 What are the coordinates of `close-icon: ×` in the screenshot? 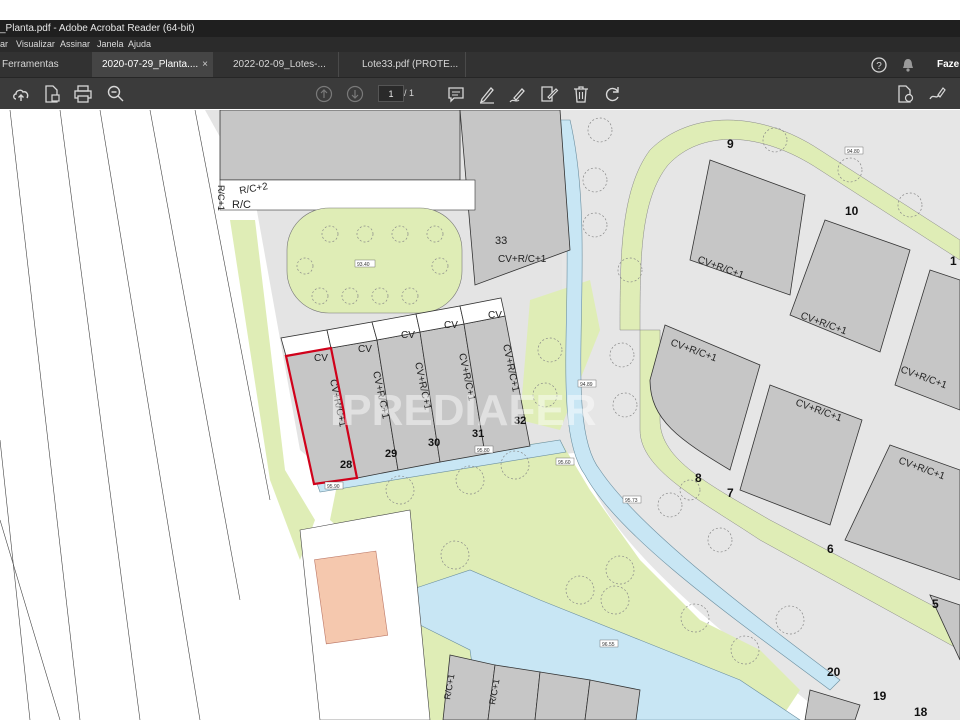 It's located at (205, 64).